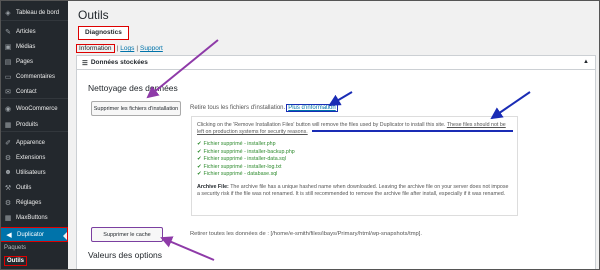 The width and height of the screenshot is (600, 270). What do you see at coordinates (8, 125) in the screenshot?
I see `box-icon: ▦` at bounding box center [8, 125].